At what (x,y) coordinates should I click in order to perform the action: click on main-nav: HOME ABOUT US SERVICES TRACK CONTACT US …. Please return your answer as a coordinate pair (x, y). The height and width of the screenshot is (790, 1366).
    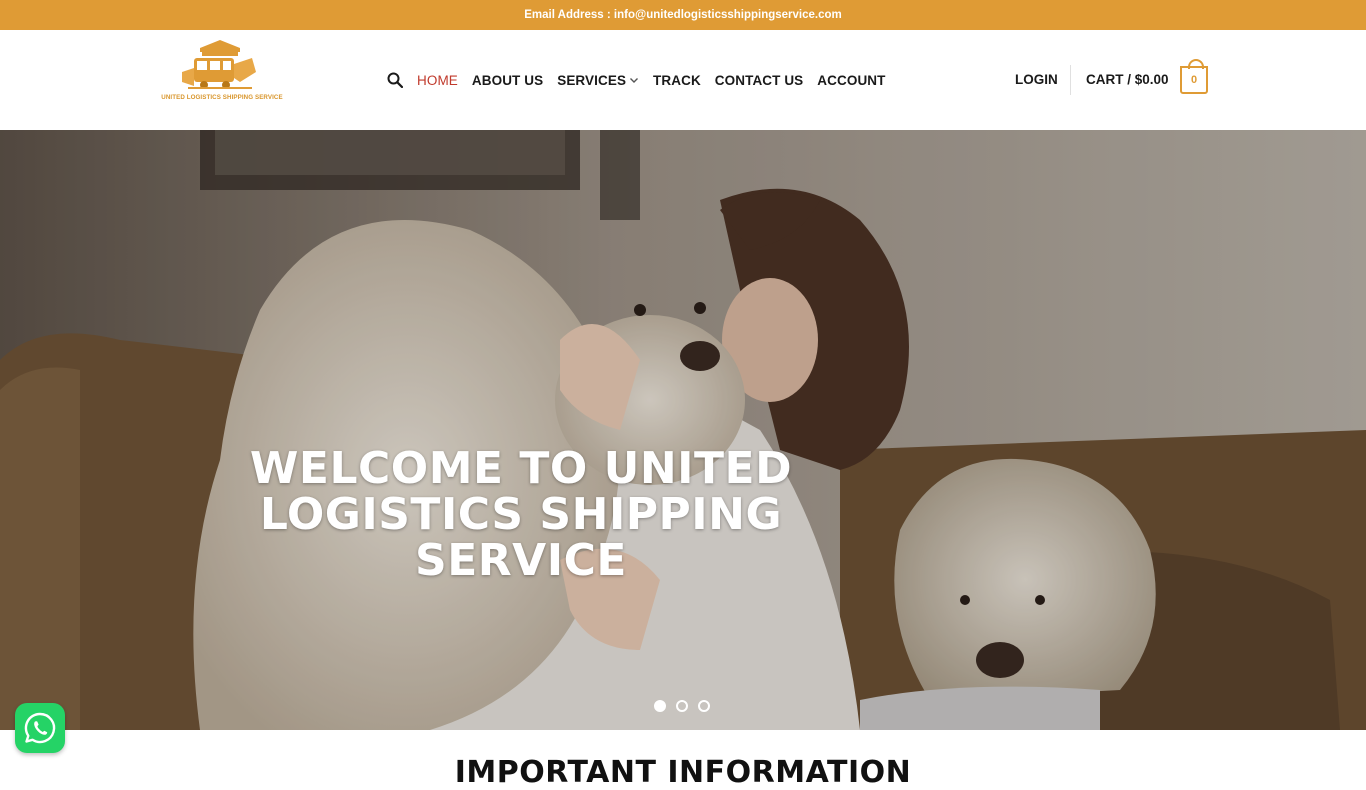
    Looking at the image, I should click on (643, 80).